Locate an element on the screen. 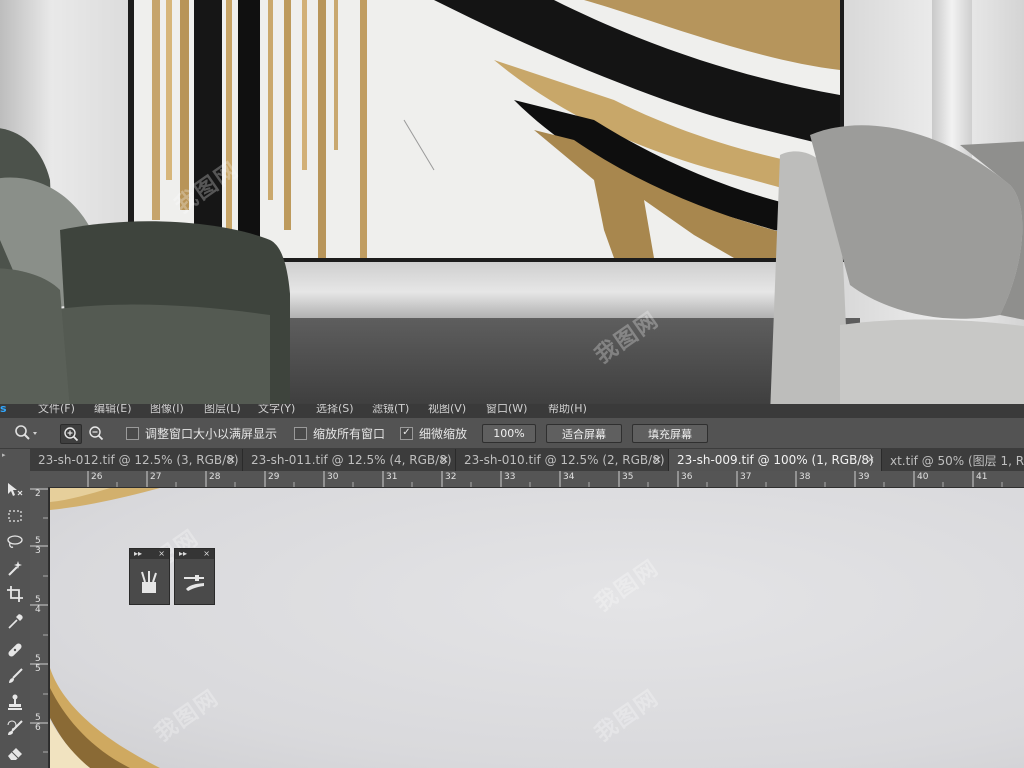  zoom-all-windows-label: 缩放所有窗口 is located at coordinates (349, 433).